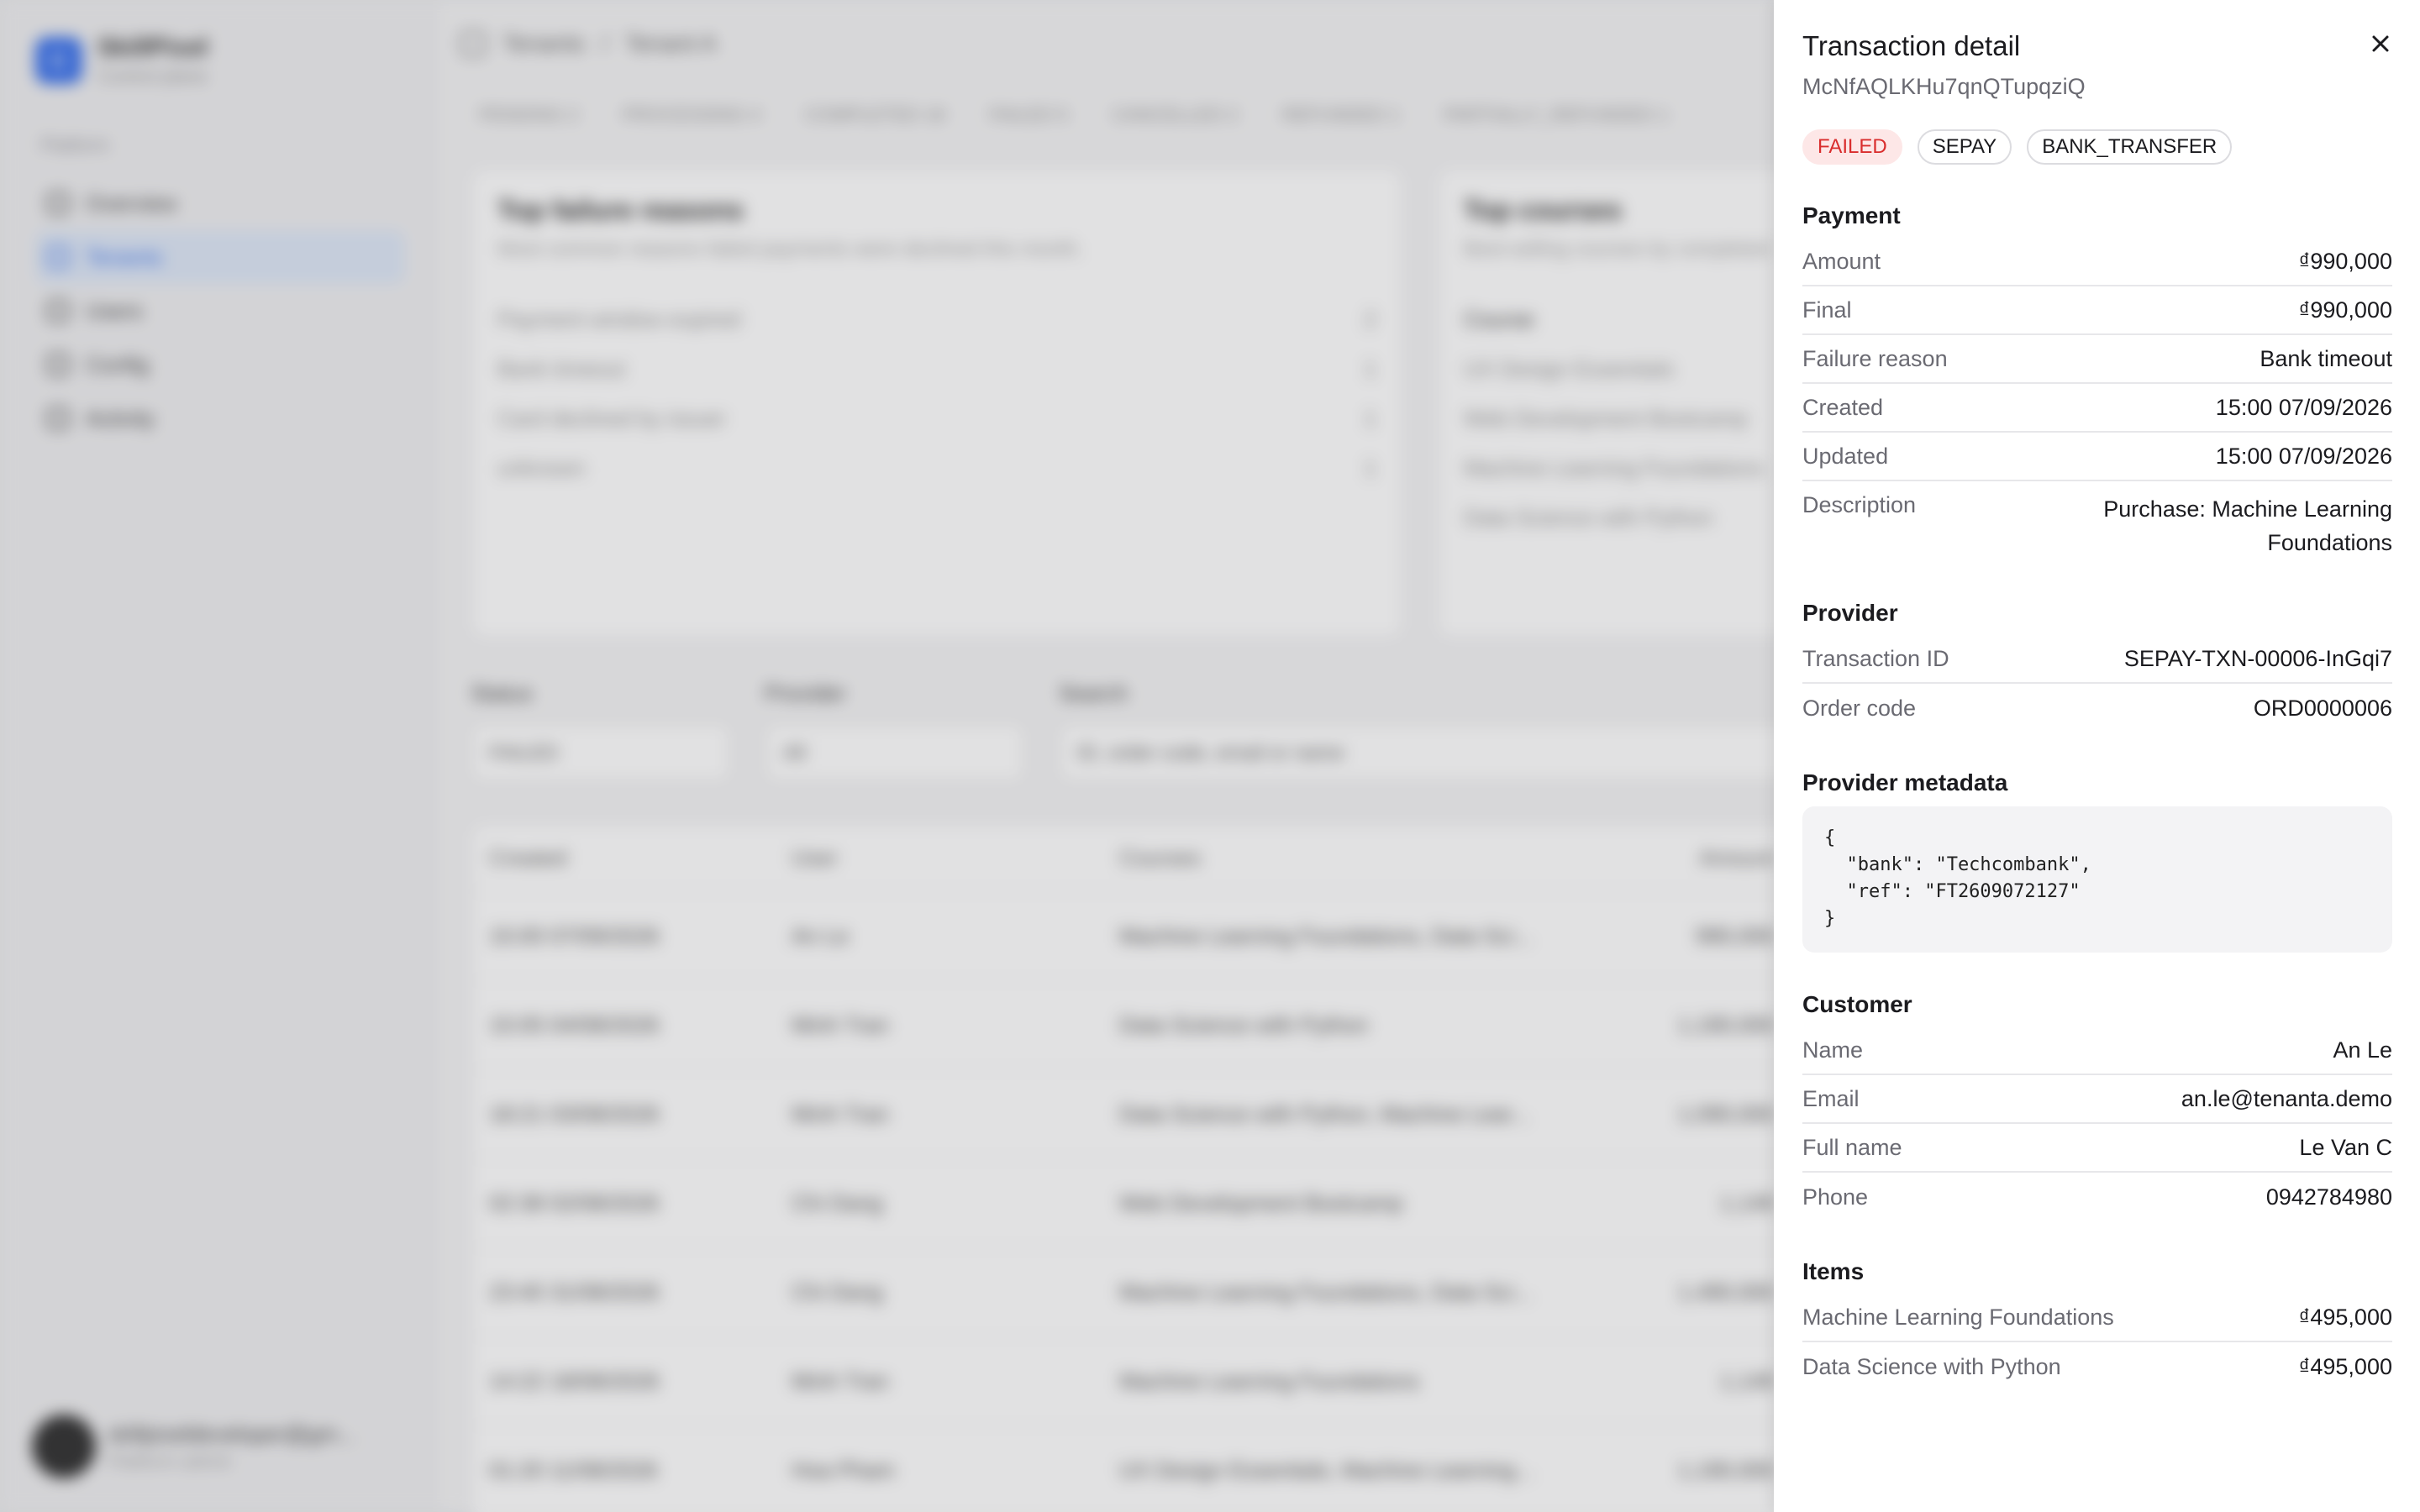  Describe the element at coordinates (1912, 45) in the screenshot. I see `drawer-title: Transaction detail` at that location.